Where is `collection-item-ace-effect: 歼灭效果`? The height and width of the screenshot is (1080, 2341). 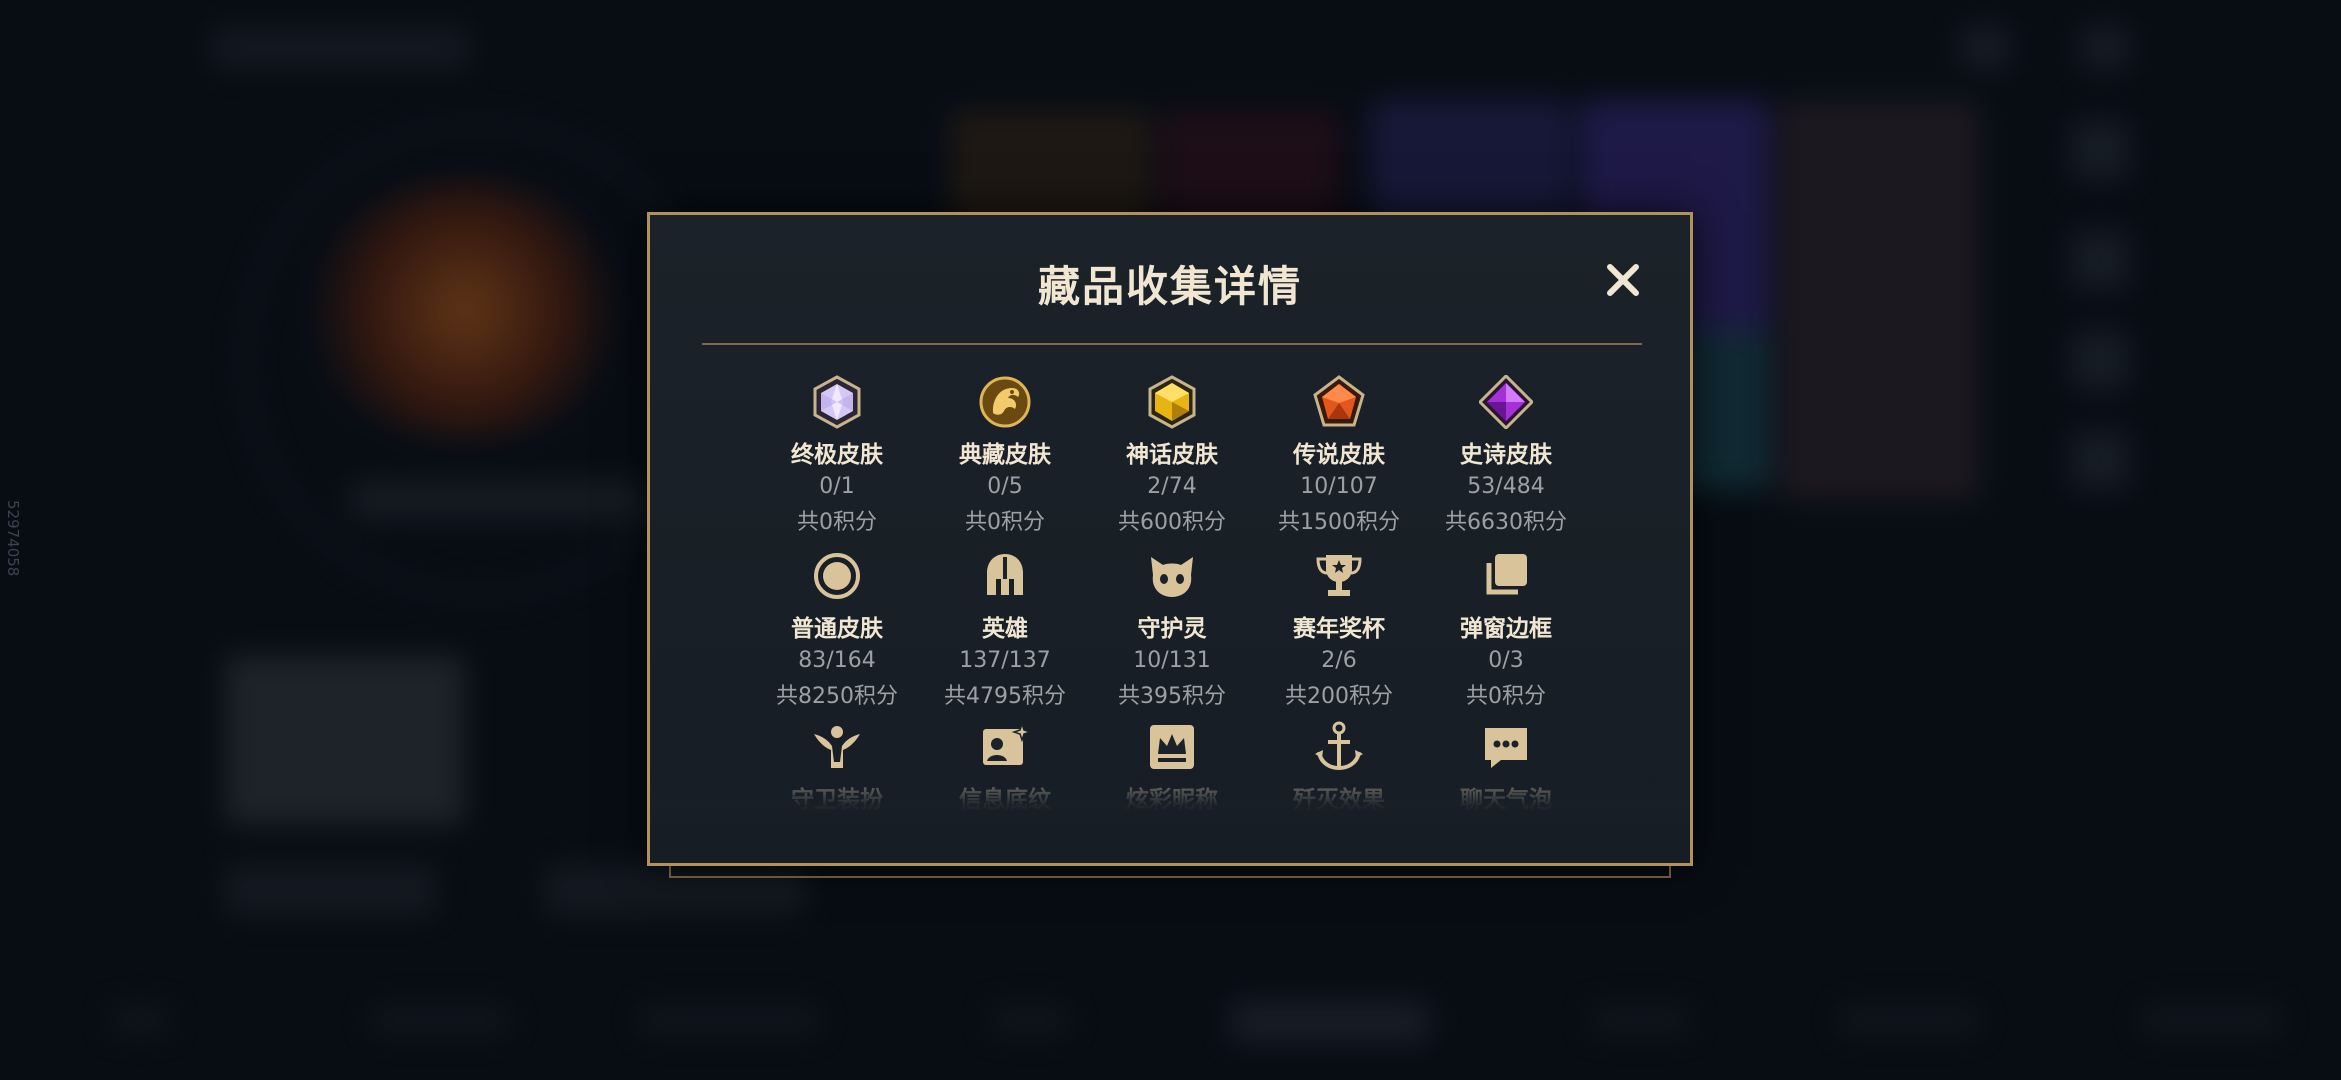 collection-item-ace-effect: 歼灭效果 is located at coordinates (1339, 767).